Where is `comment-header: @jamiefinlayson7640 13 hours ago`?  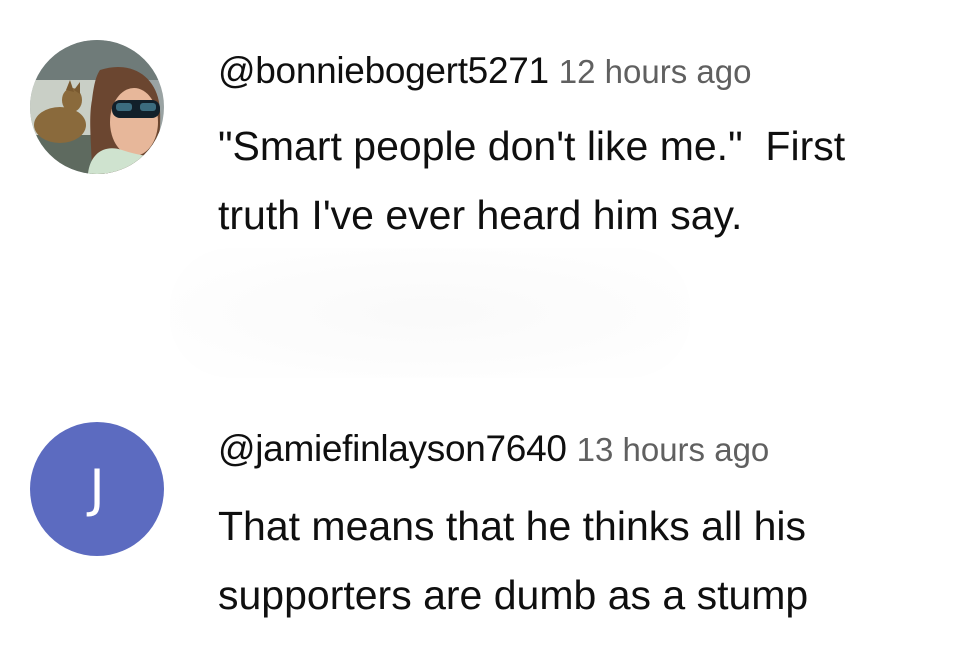
comment-header: @jamiefinlayson7640 13 hours ago is located at coordinates (493, 448).